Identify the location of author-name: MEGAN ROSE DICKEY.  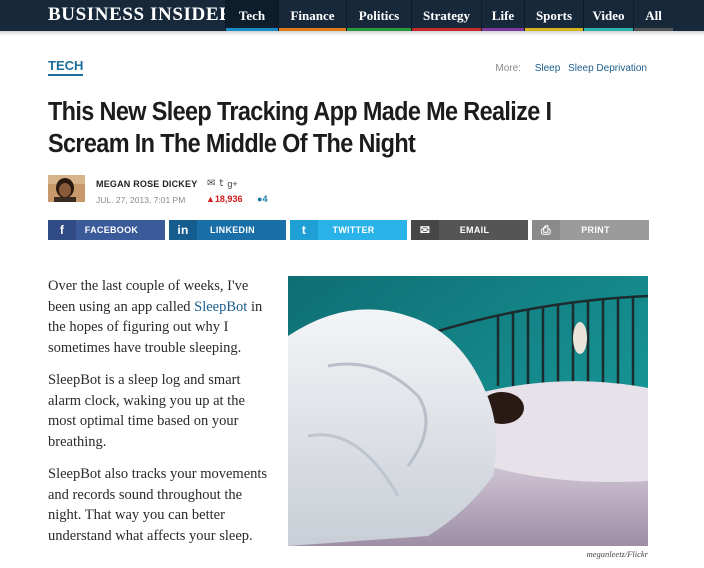
(146, 184).